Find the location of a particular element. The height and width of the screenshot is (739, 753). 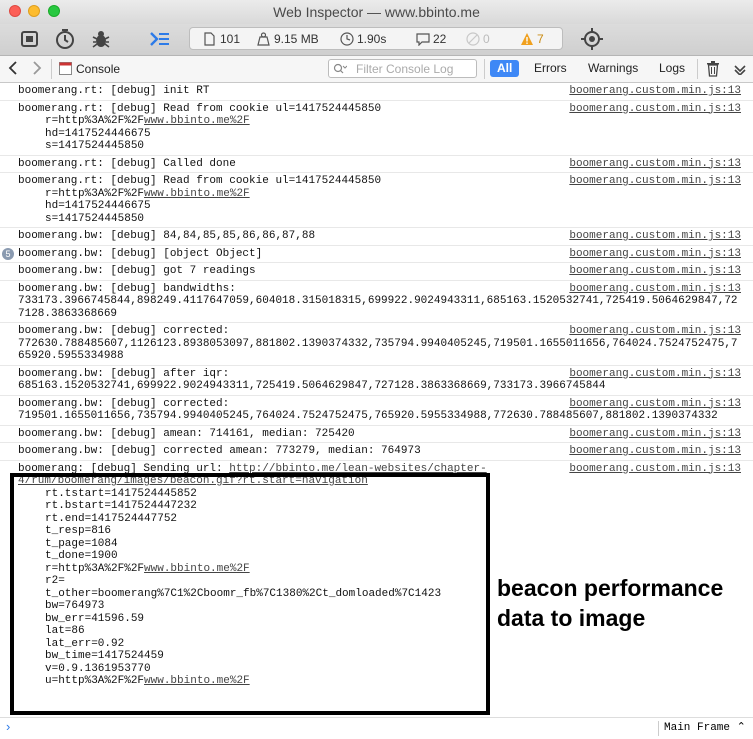

search-placeholder: Filter Console Log is located at coordinates (405, 69).